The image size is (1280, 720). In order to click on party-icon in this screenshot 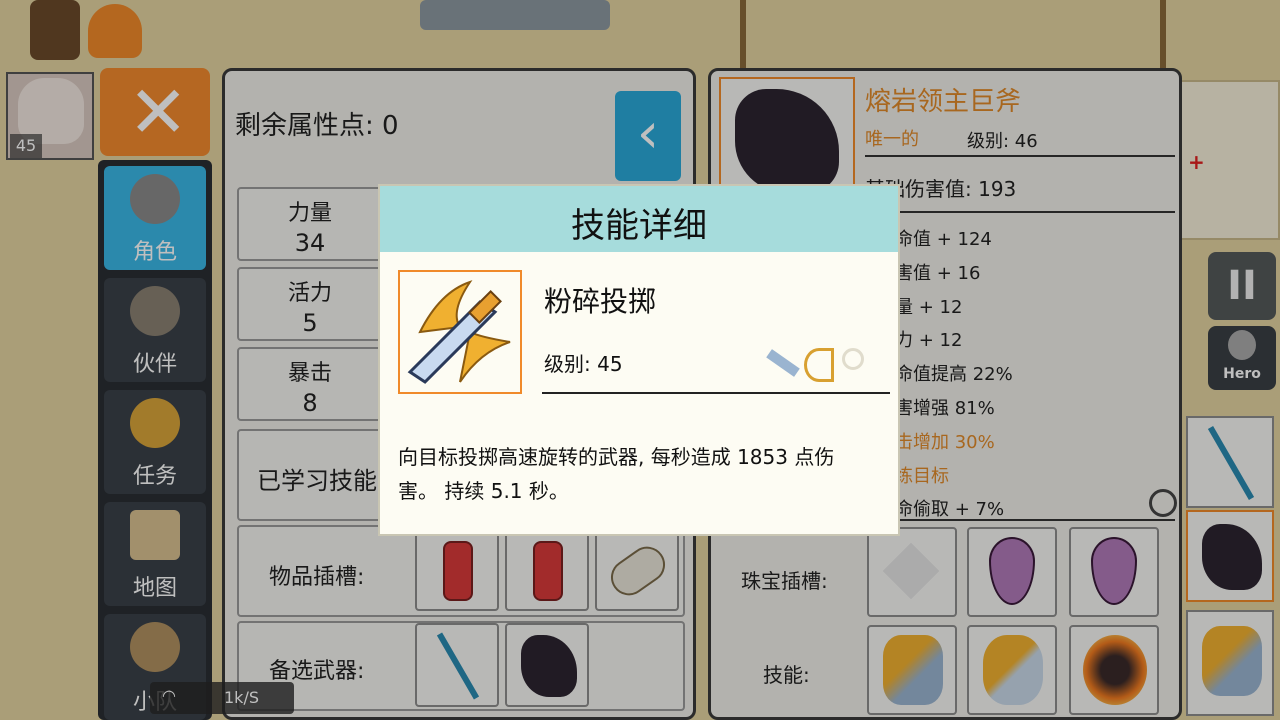, I will do `click(155, 647)`.